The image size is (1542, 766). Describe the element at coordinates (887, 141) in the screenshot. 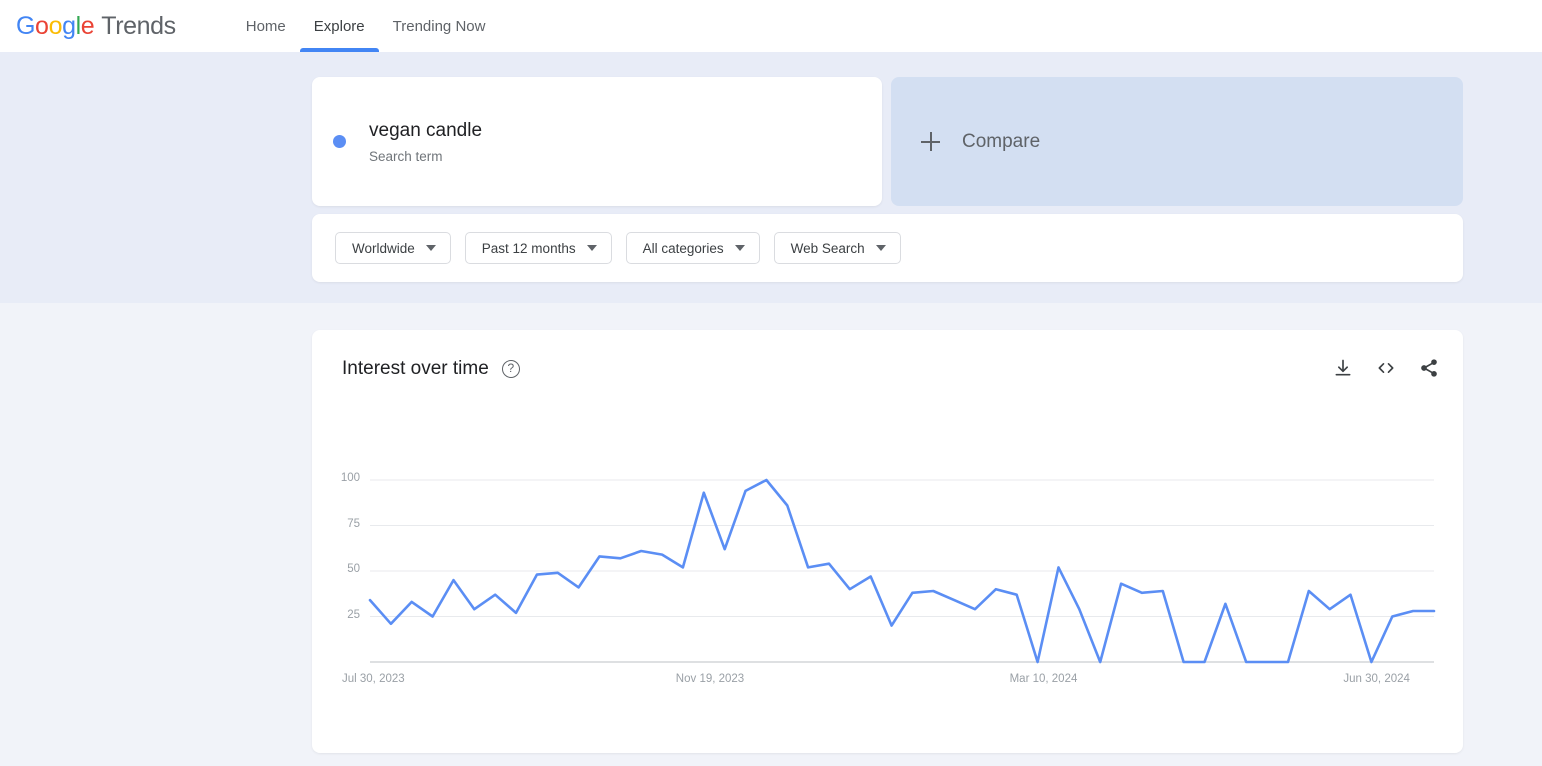

I see `query-row: vegan candle Search term Compare` at that location.